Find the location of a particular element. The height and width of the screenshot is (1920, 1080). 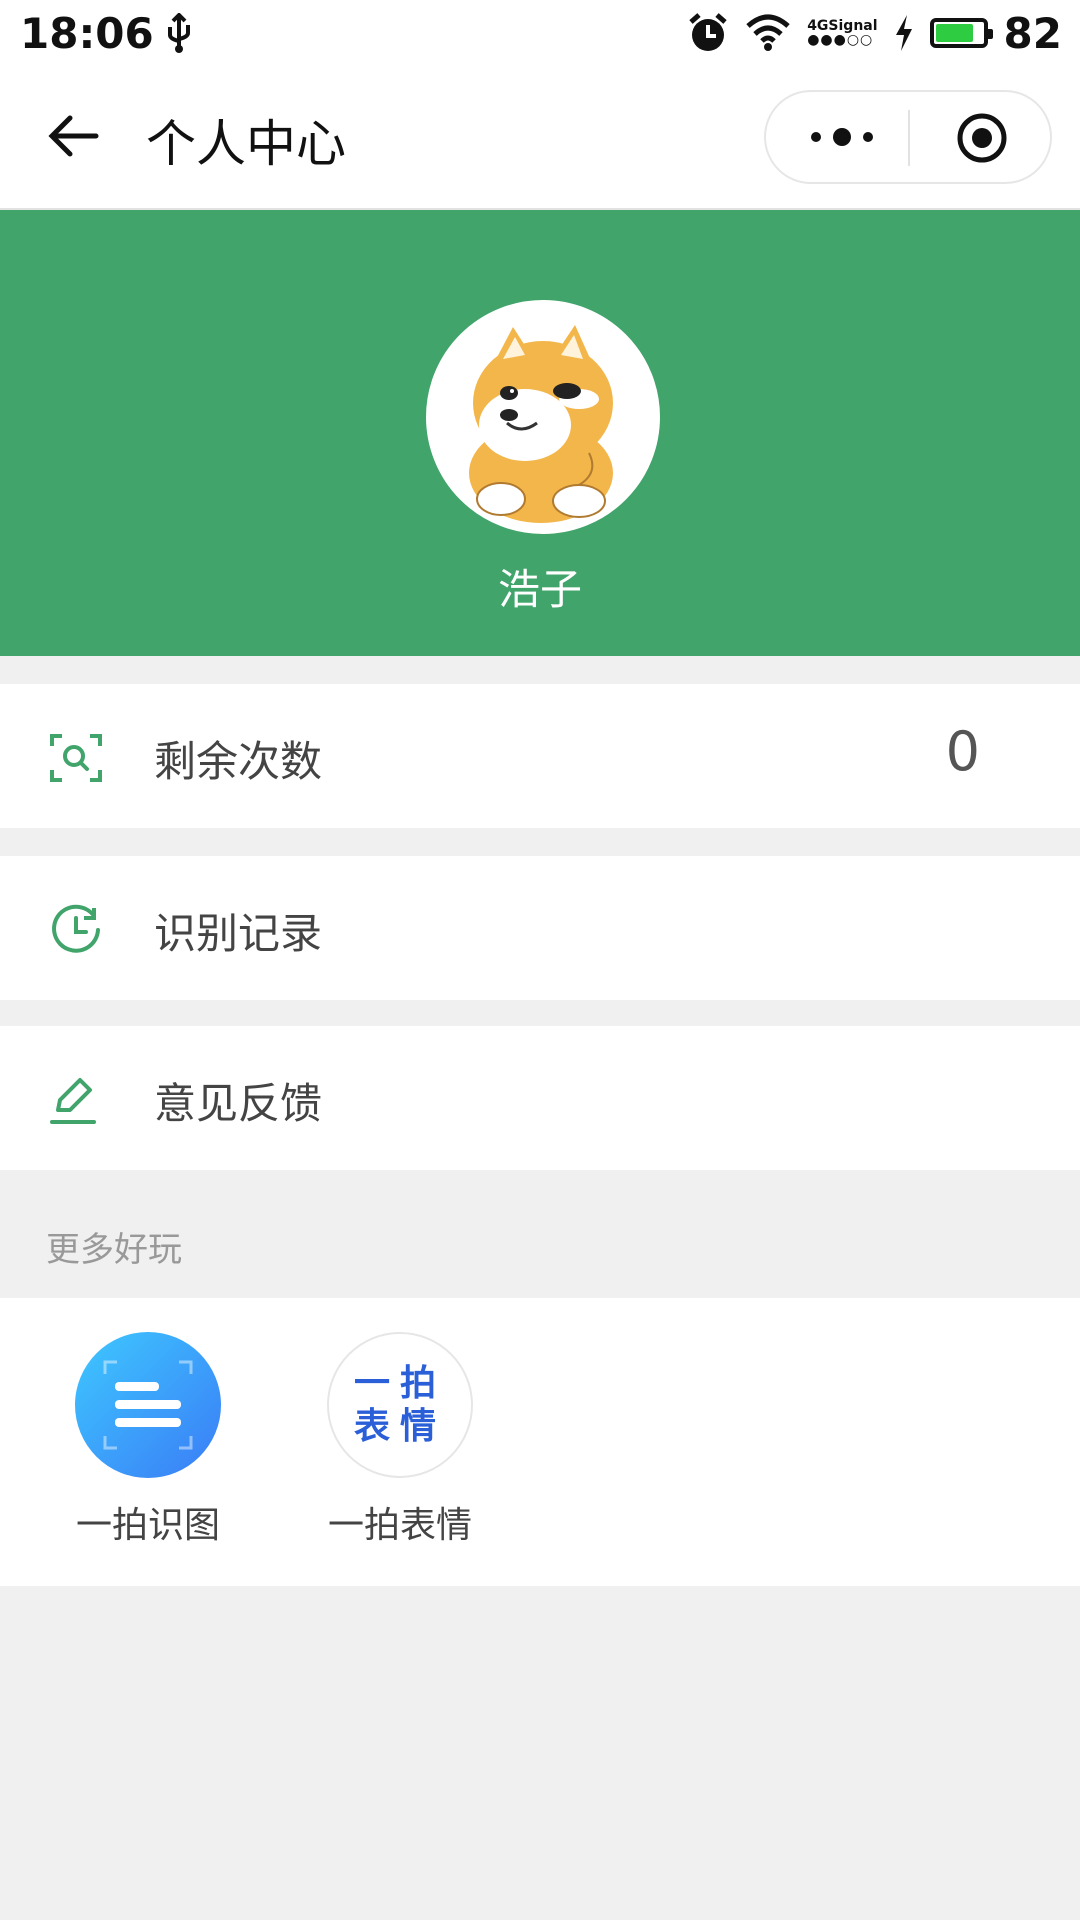

remaining-count-value: 0 is located at coordinates (962, 751).